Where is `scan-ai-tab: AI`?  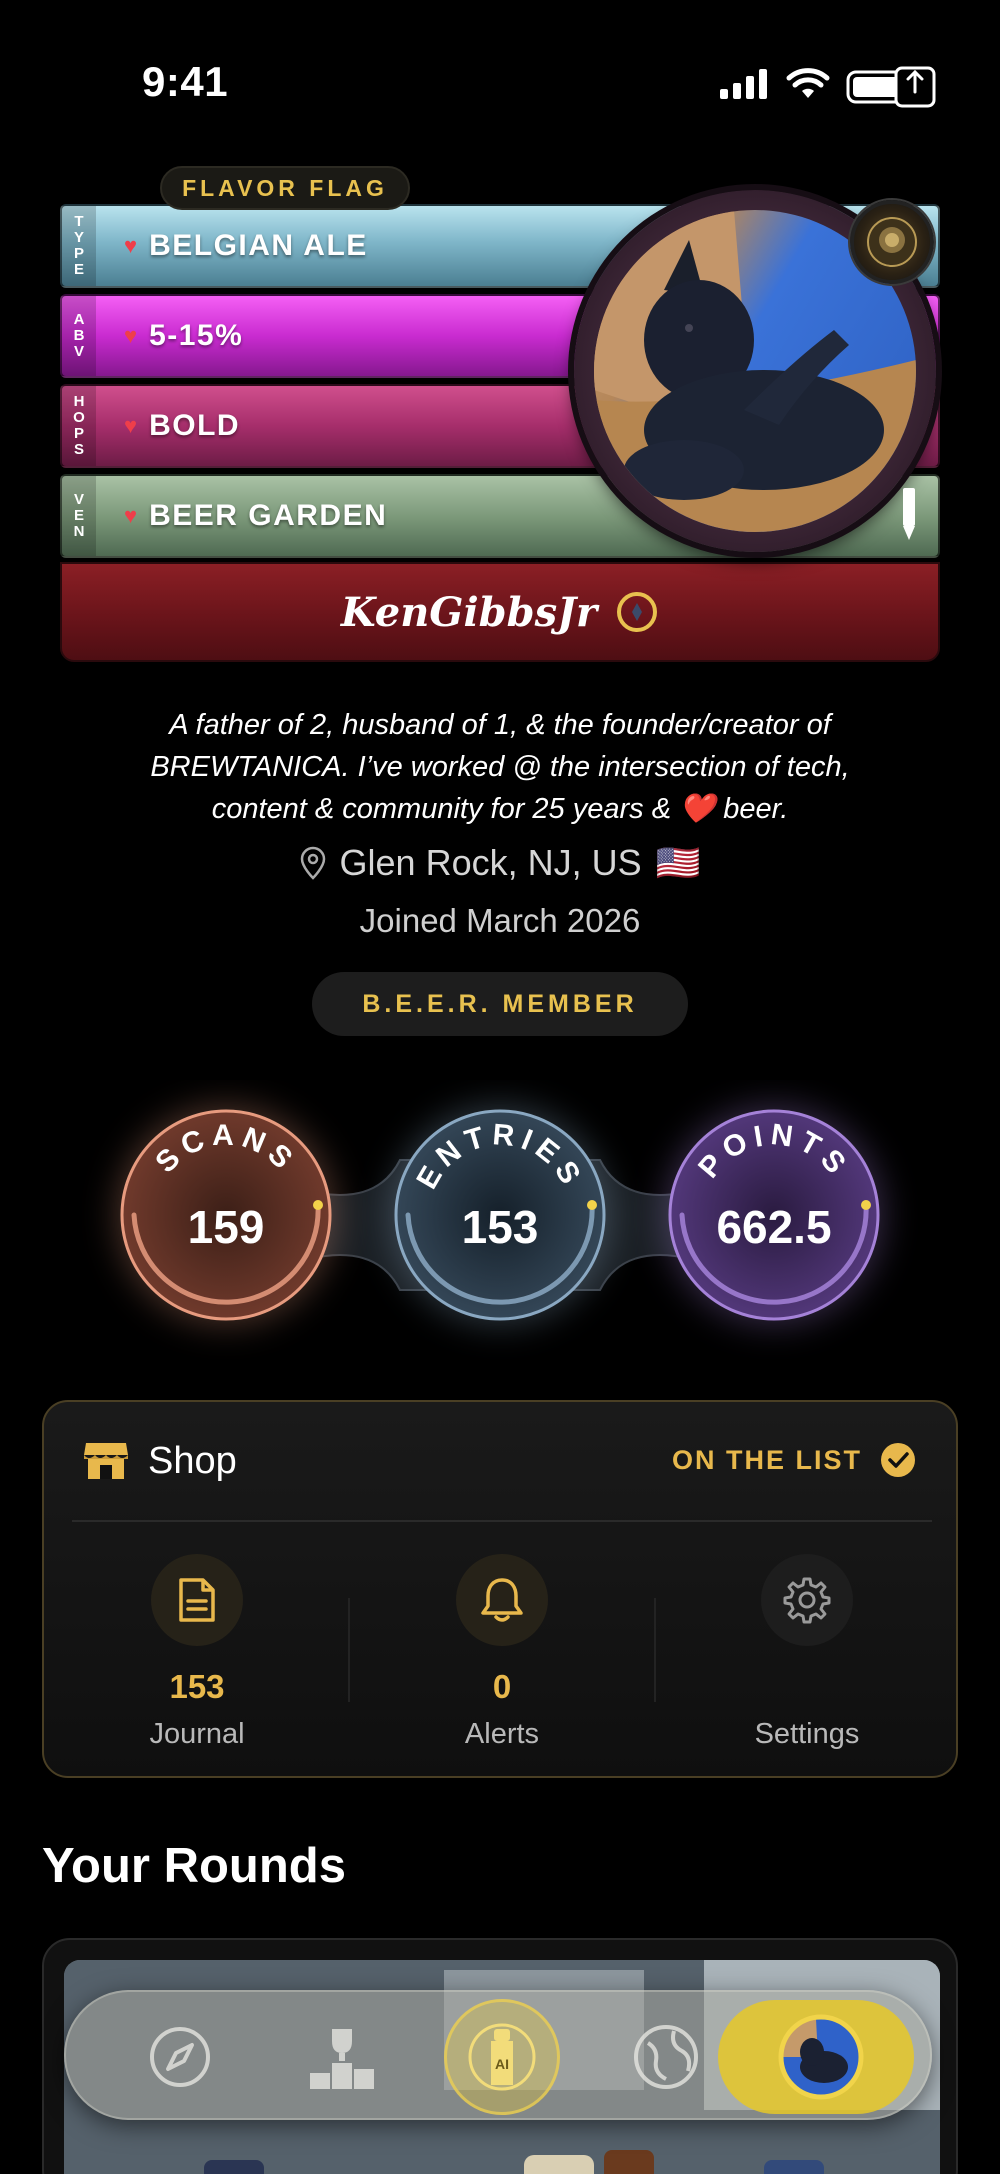 scan-ai-tab: AI is located at coordinates (502, 2057).